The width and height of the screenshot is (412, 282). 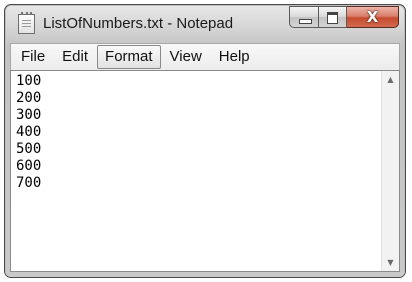 What do you see at coordinates (75, 57) in the screenshot?
I see `menu-edit: Edit` at bounding box center [75, 57].